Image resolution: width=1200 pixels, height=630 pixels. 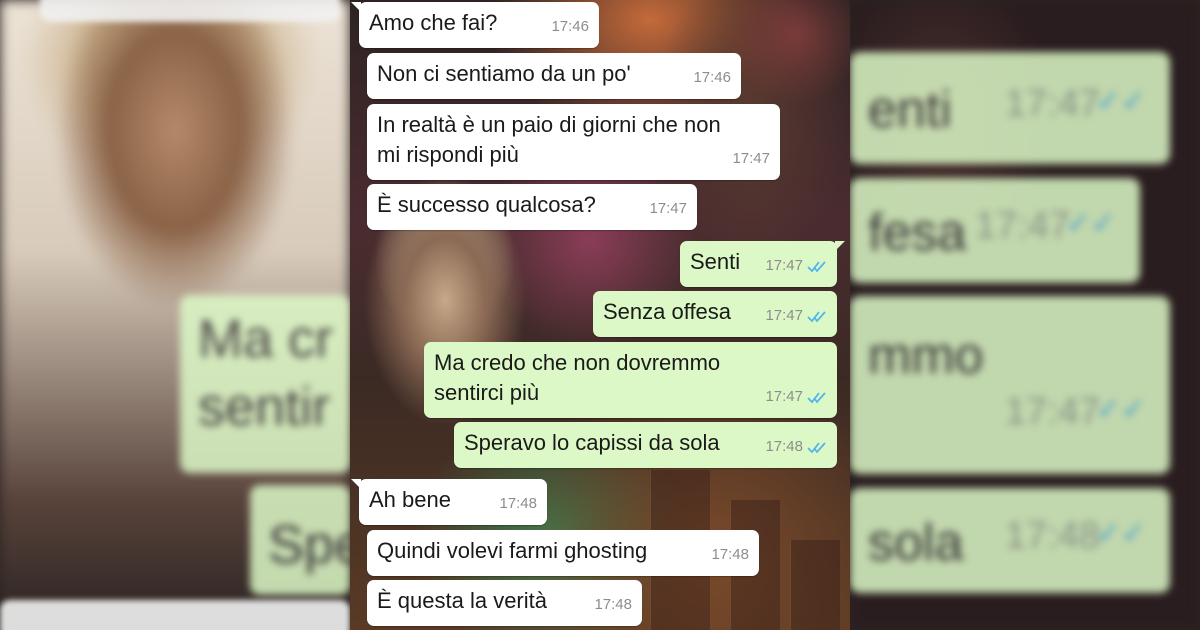 What do you see at coordinates (645, 445) in the screenshot?
I see `message-bubble-outgoing: Speravo lo capissi da sola 17:48` at bounding box center [645, 445].